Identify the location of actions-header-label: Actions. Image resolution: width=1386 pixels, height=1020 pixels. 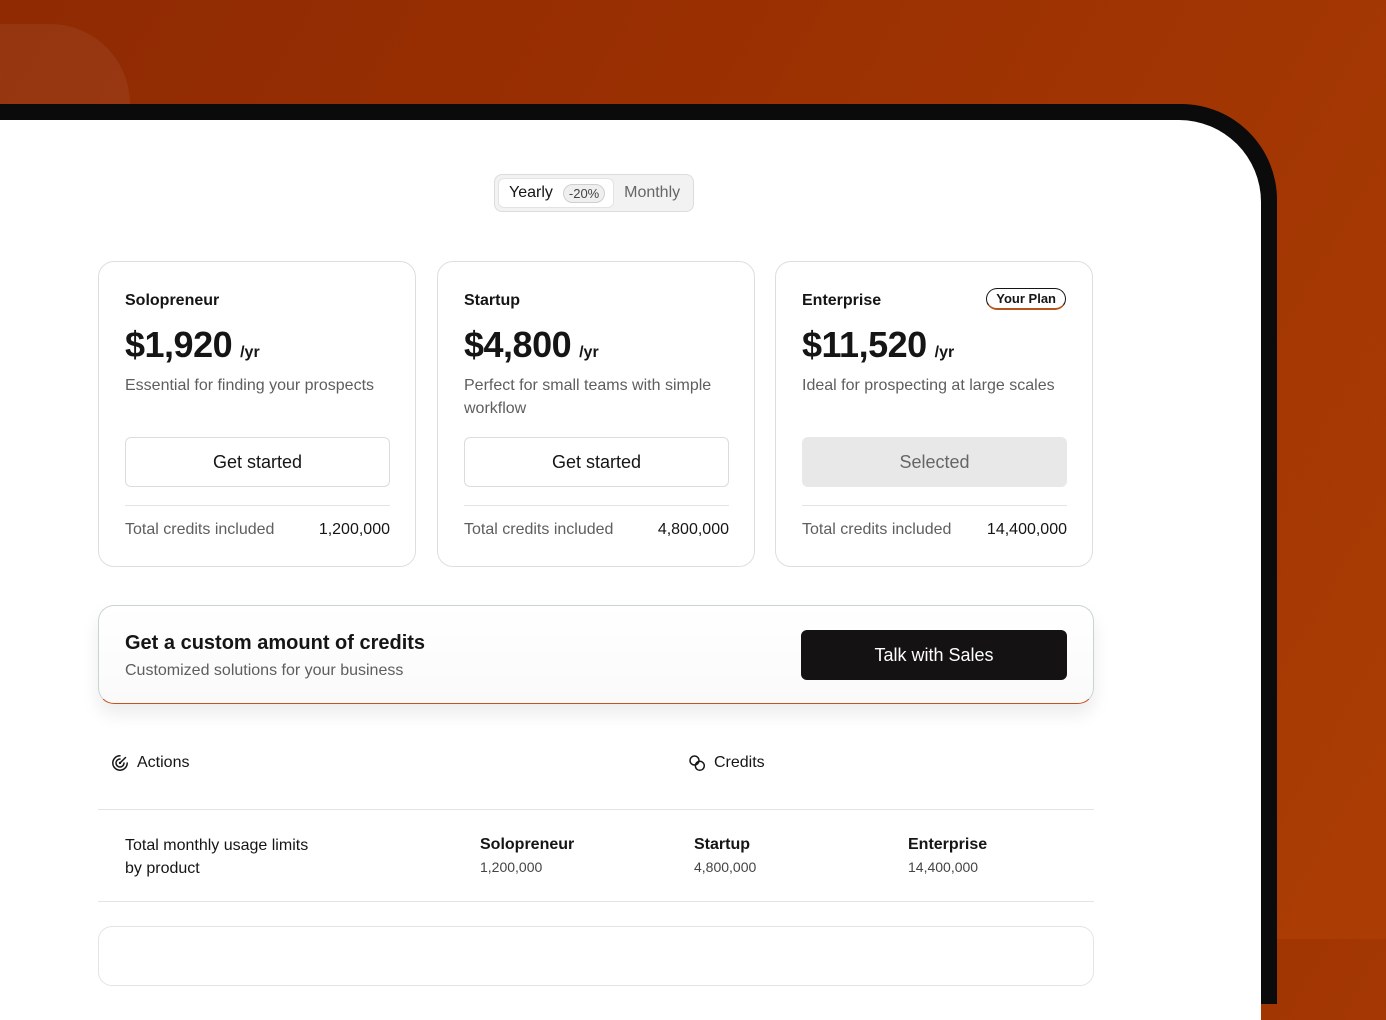
(163, 762).